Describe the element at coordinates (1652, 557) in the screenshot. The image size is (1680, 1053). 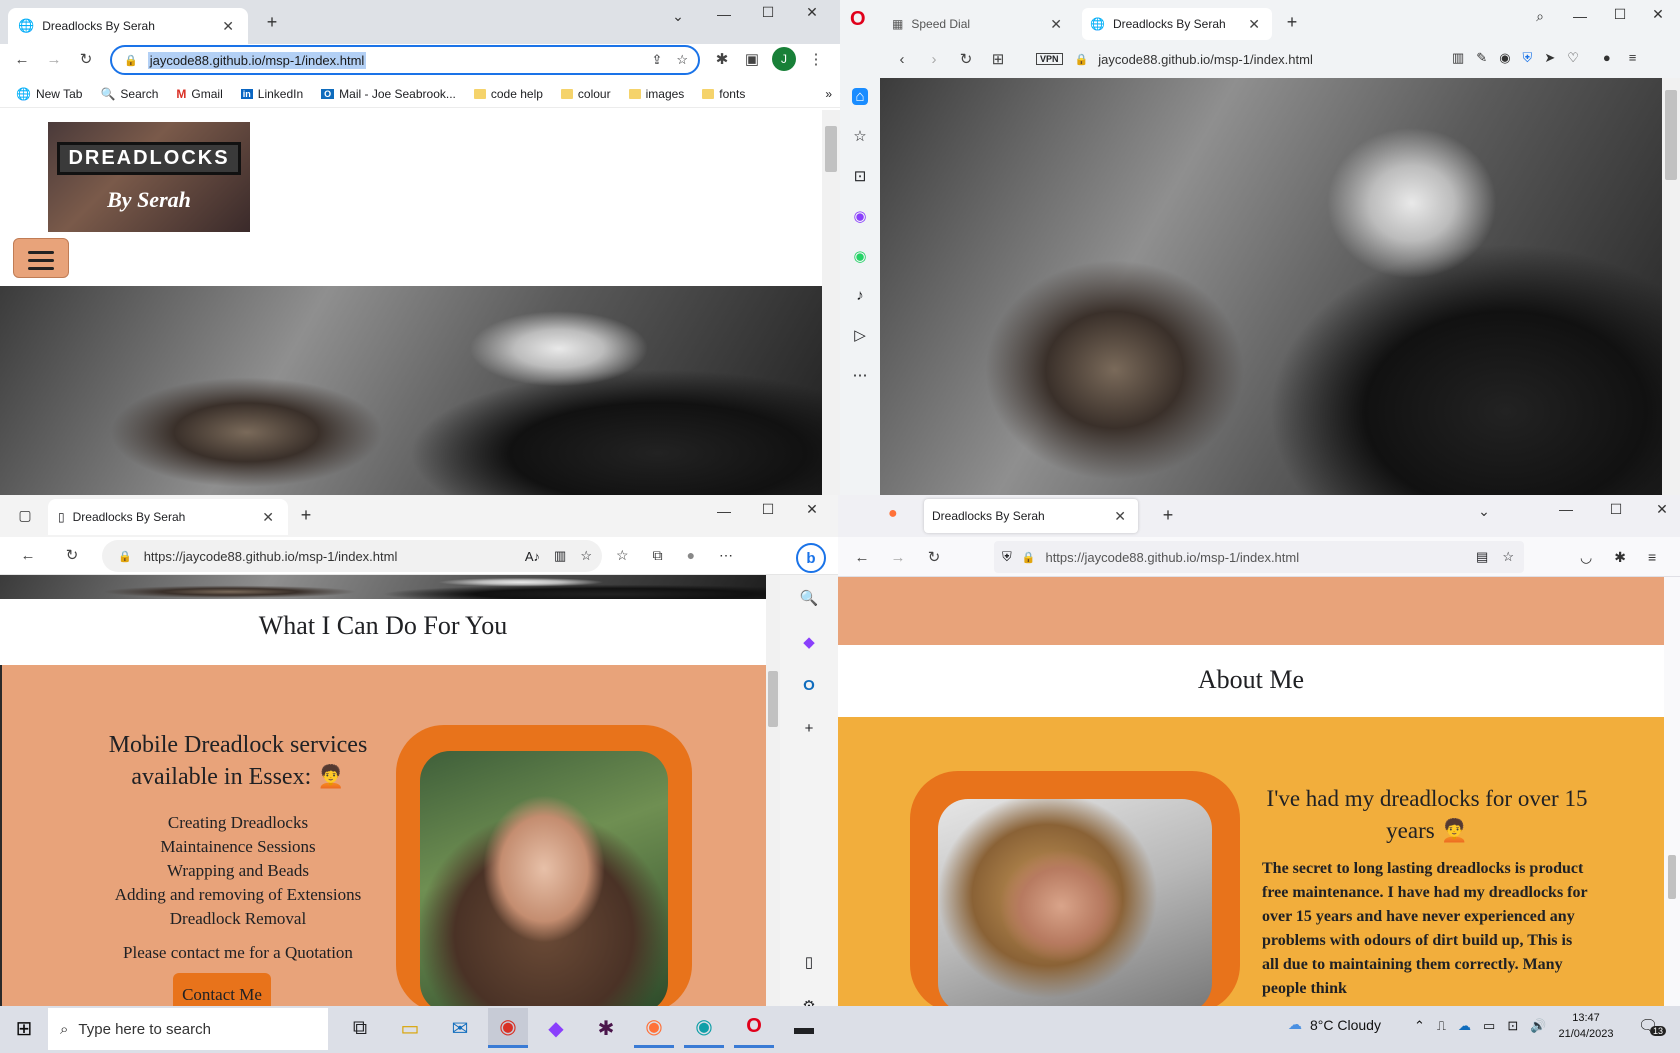
I see `menu-icon: ≡` at that location.